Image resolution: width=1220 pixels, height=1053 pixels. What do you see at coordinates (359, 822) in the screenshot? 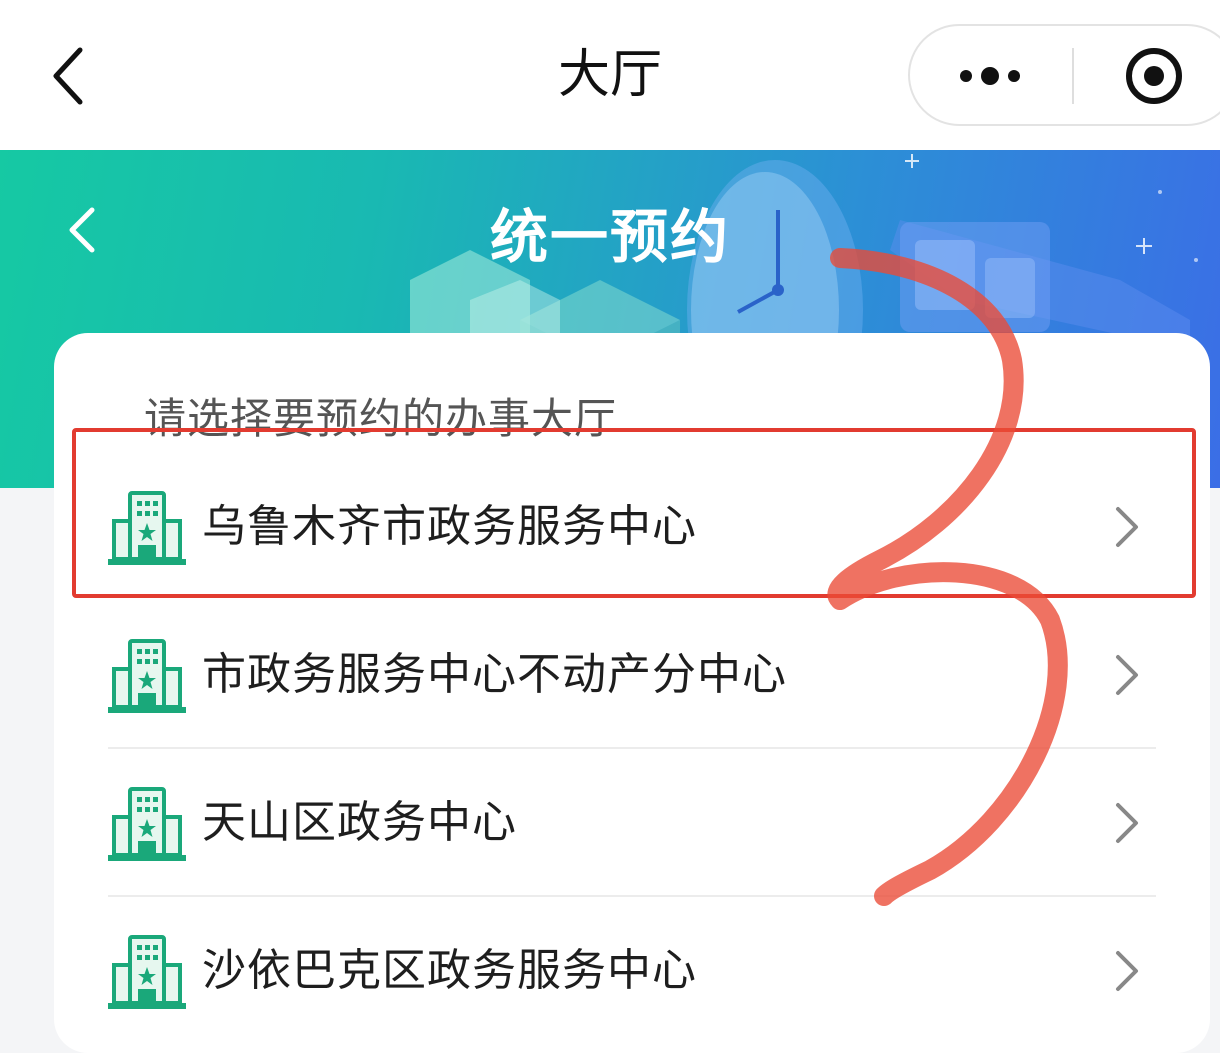
I see `hall-item-label: 天山区政务中心` at bounding box center [359, 822].